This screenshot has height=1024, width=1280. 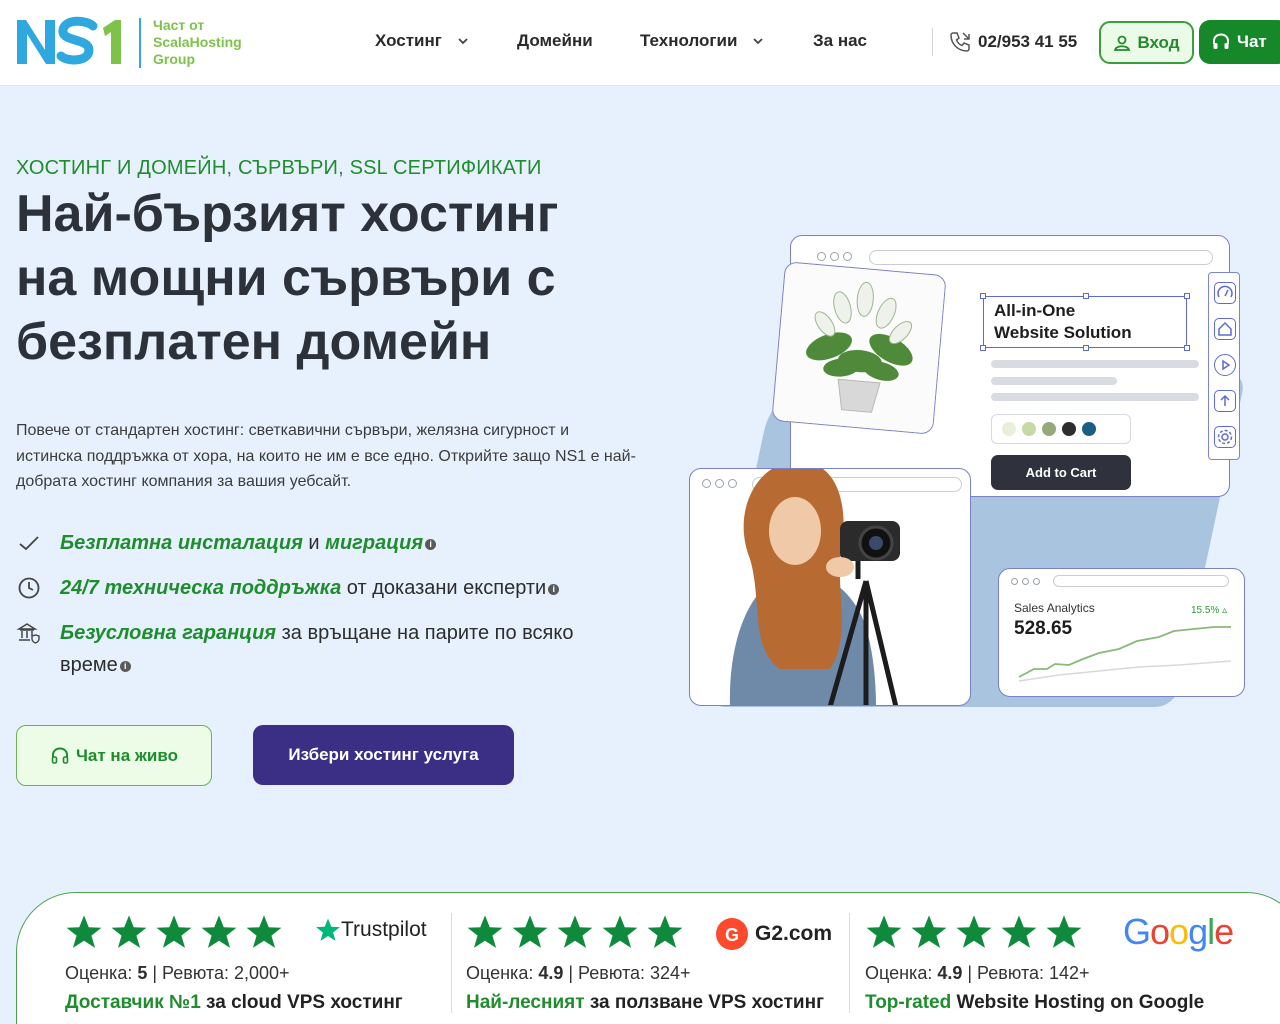 What do you see at coordinates (1137, 931) in the screenshot?
I see `google-letter: G` at bounding box center [1137, 931].